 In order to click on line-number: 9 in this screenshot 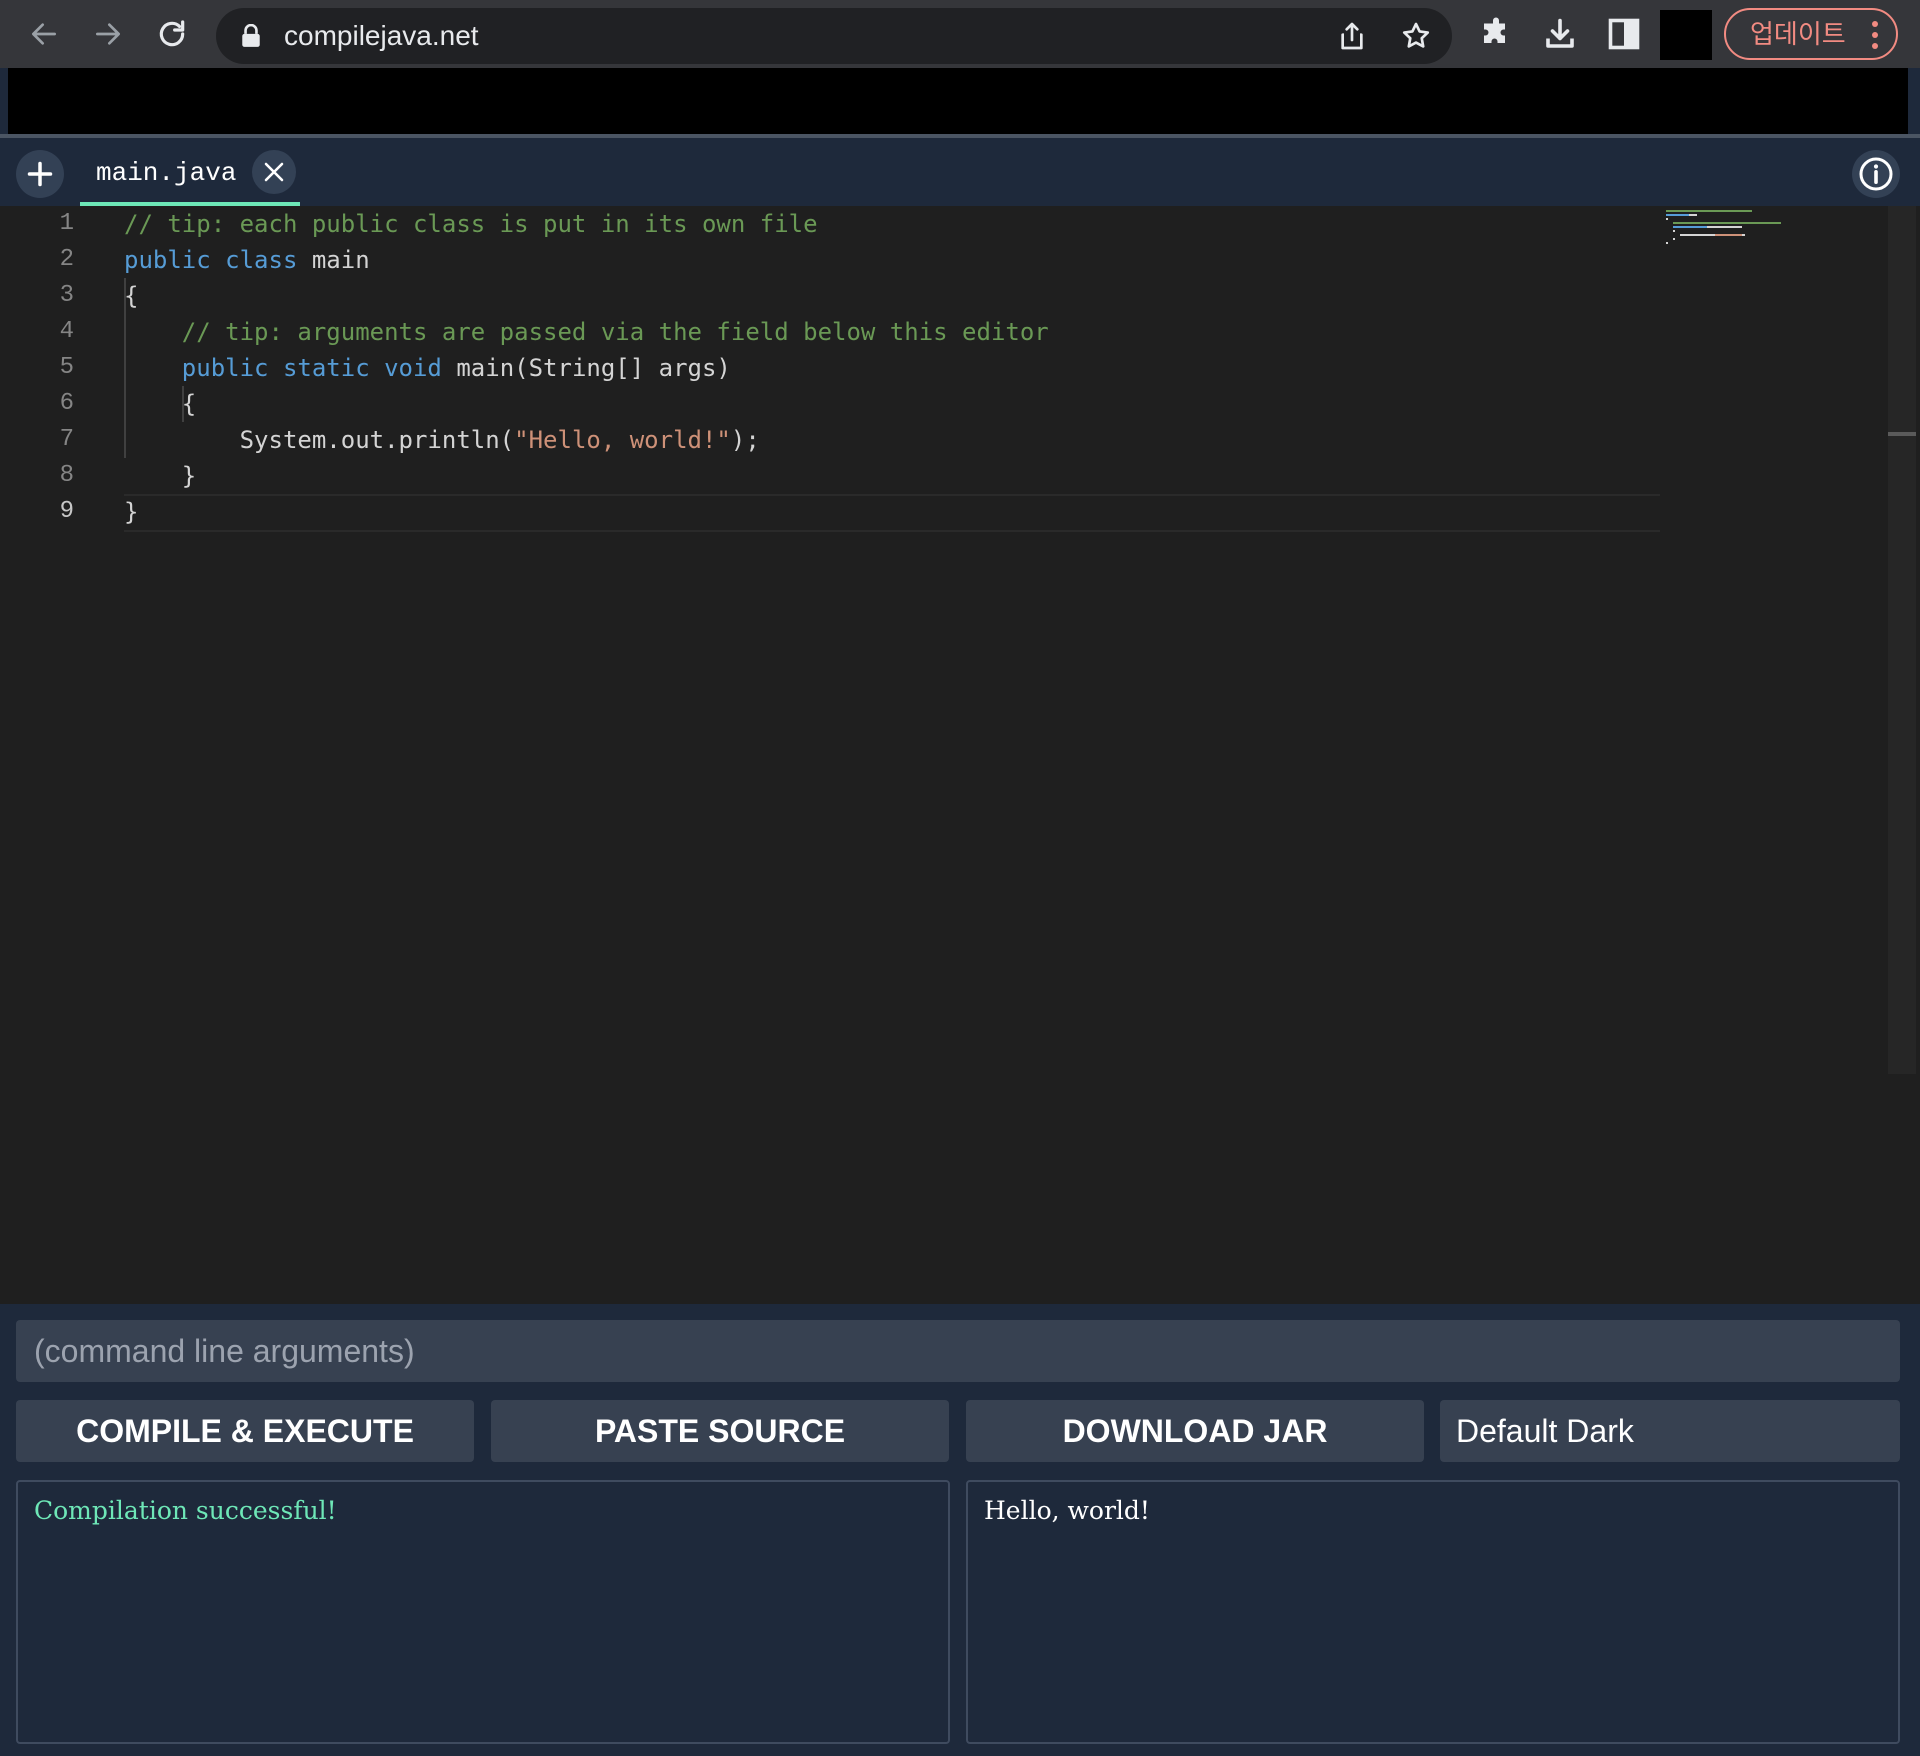, I will do `click(66, 511)`.